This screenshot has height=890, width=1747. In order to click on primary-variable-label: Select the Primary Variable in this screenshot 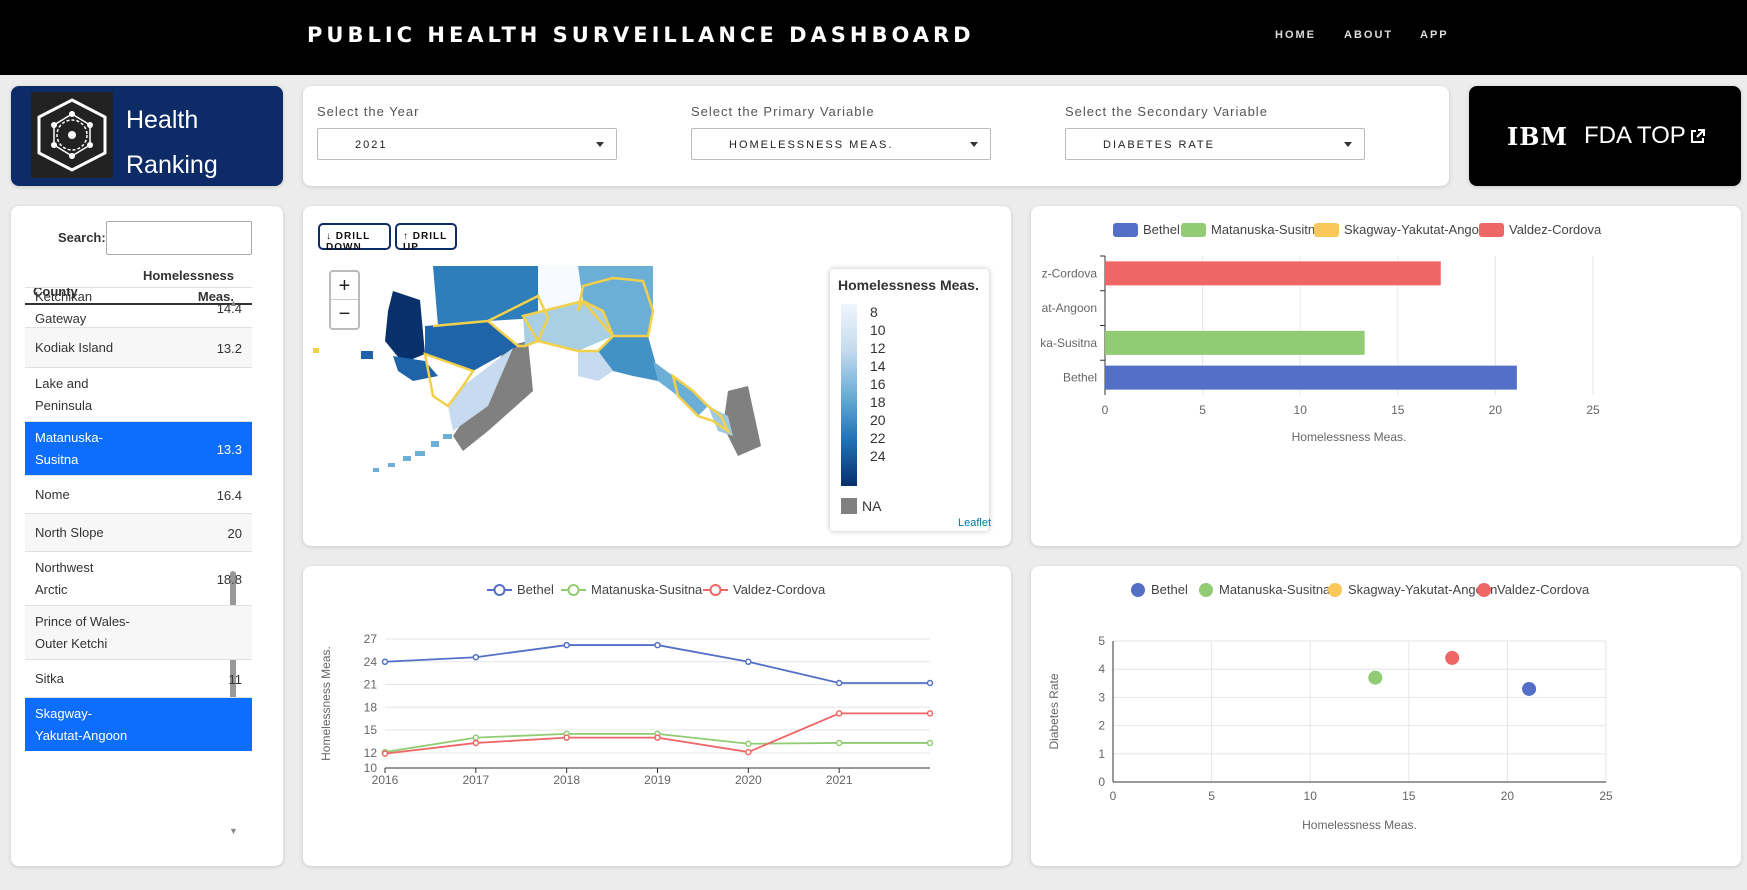, I will do `click(783, 111)`.